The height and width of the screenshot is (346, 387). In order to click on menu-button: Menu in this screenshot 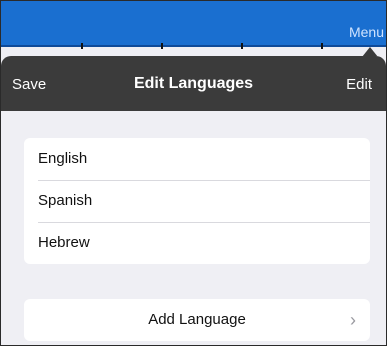, I will do `click(366, 32)`.